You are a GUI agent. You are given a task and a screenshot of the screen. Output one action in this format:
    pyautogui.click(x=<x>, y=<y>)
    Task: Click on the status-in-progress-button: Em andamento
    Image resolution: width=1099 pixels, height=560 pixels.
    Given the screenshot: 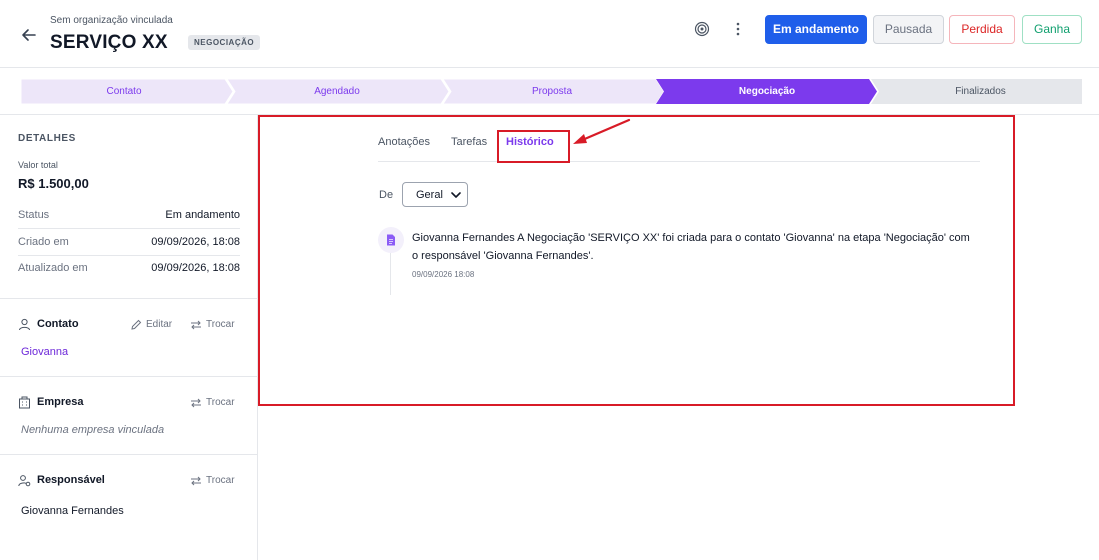 What is the action you would take?
    pyautogui.click(x=816, y=29)
    